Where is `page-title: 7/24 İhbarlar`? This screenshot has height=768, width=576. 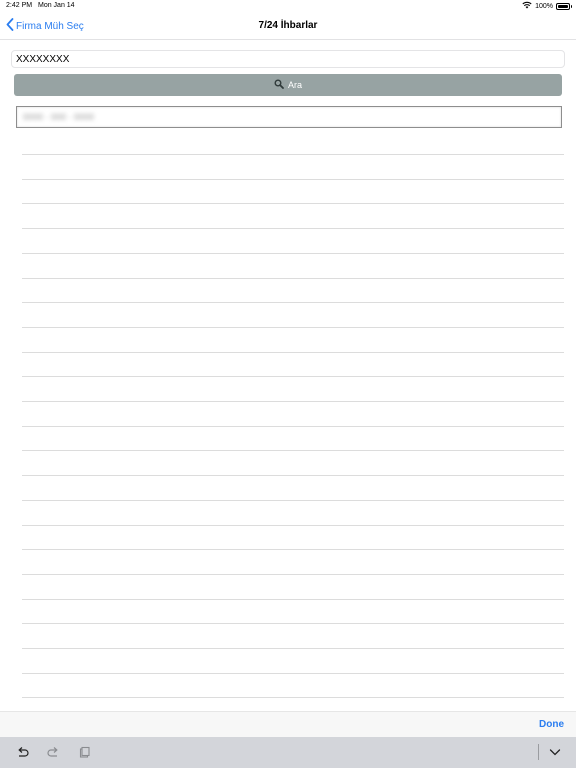 page-title: 7/24 İhbarlar is located at coordinates (288, 25).